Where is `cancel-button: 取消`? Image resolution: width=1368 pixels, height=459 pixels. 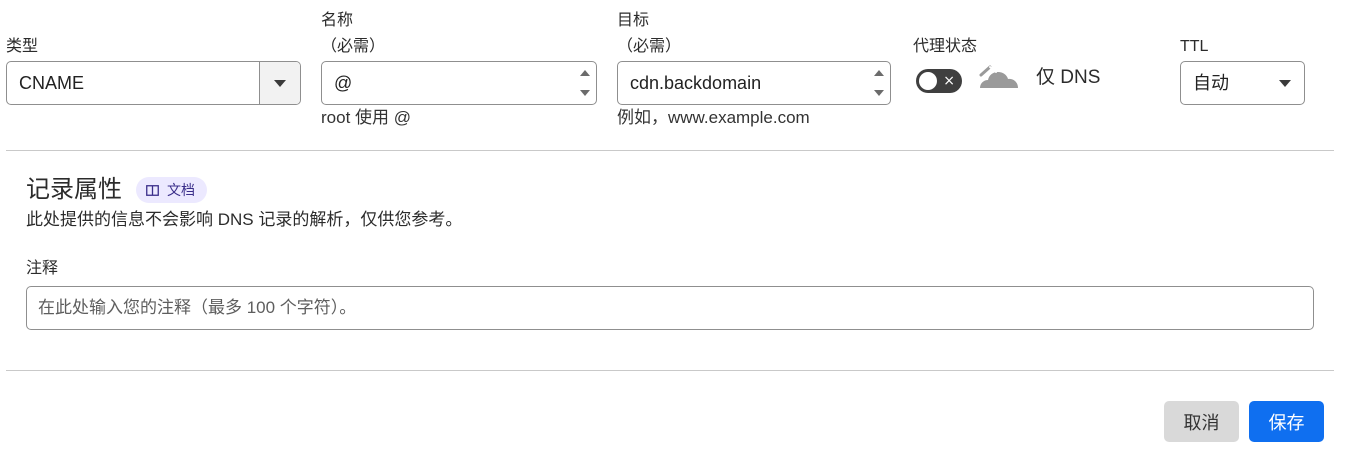 cancel-button: 取消 is located at coordinates (1201, 421).